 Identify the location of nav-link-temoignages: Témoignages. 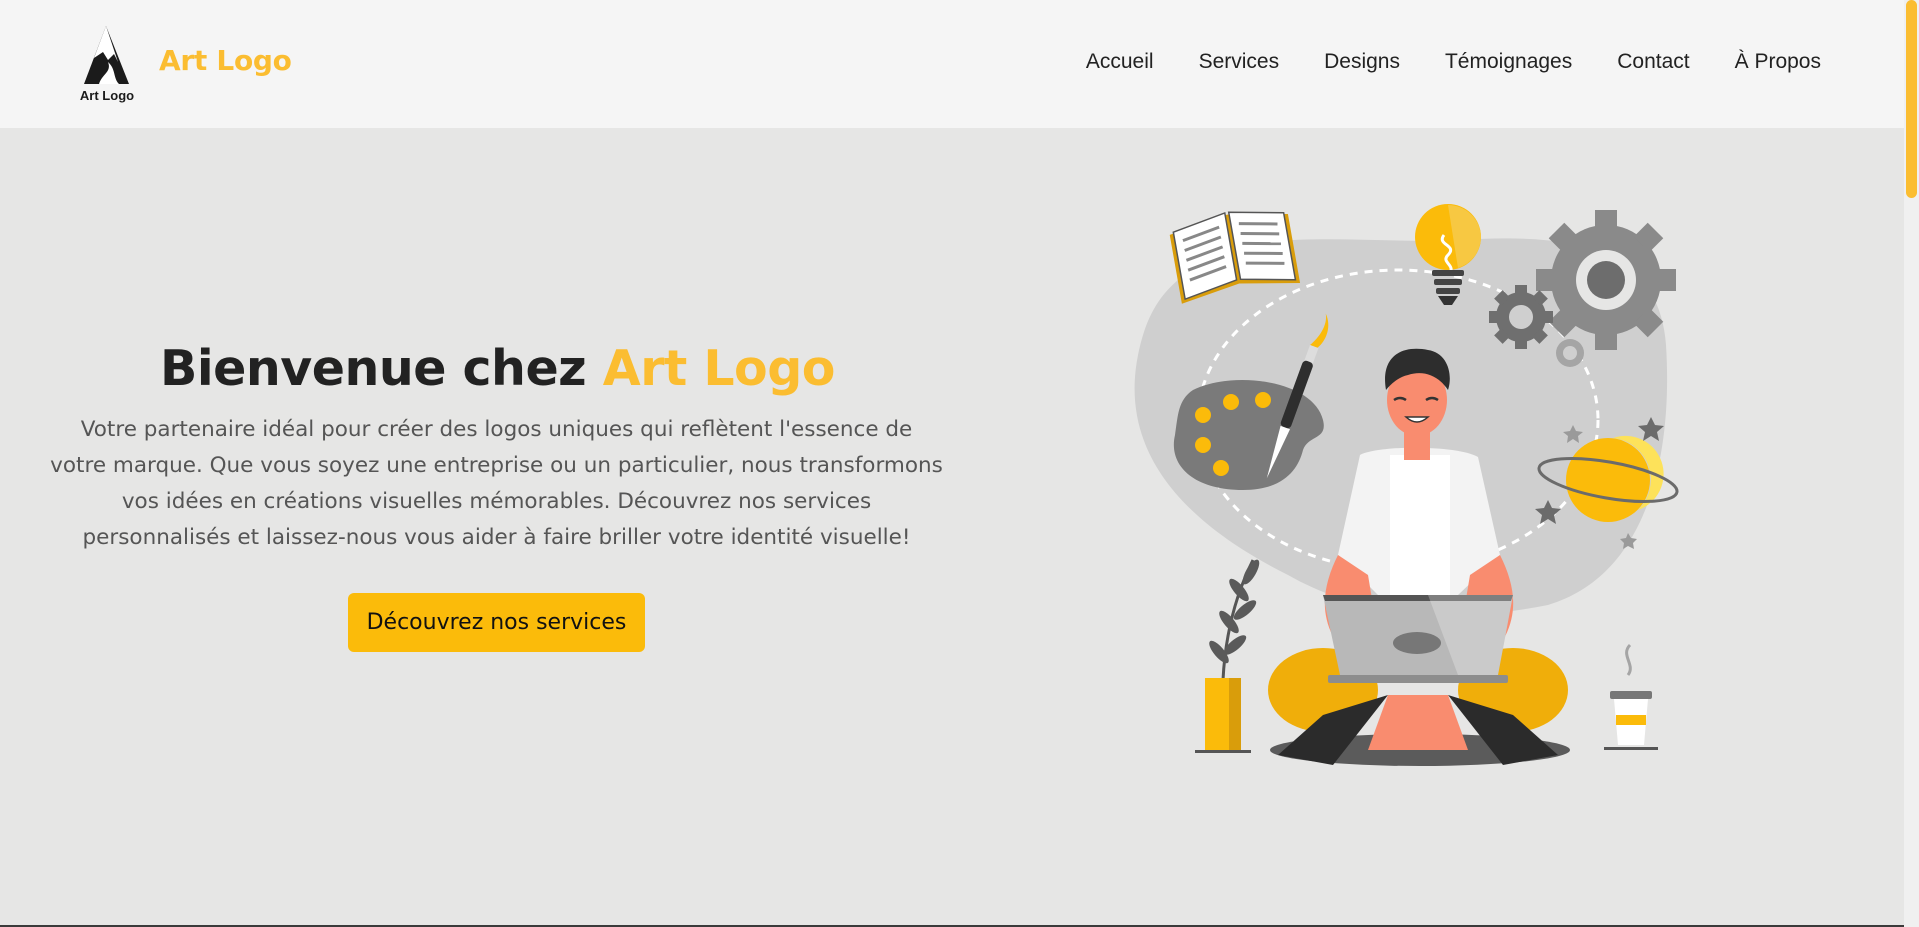
(1508, 62).